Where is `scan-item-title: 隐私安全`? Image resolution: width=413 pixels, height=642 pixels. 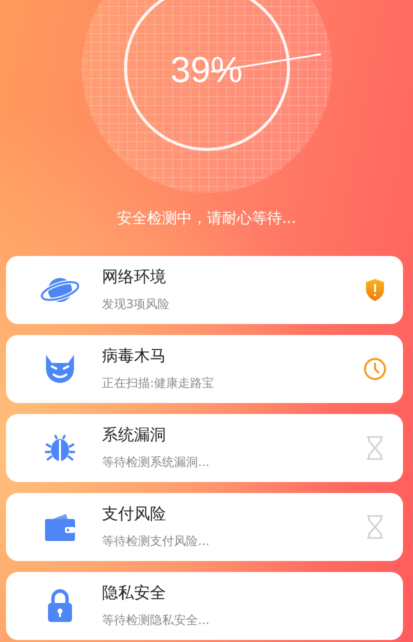
scan-item-title: 隐私安全 is located at coordinates (134, 593).